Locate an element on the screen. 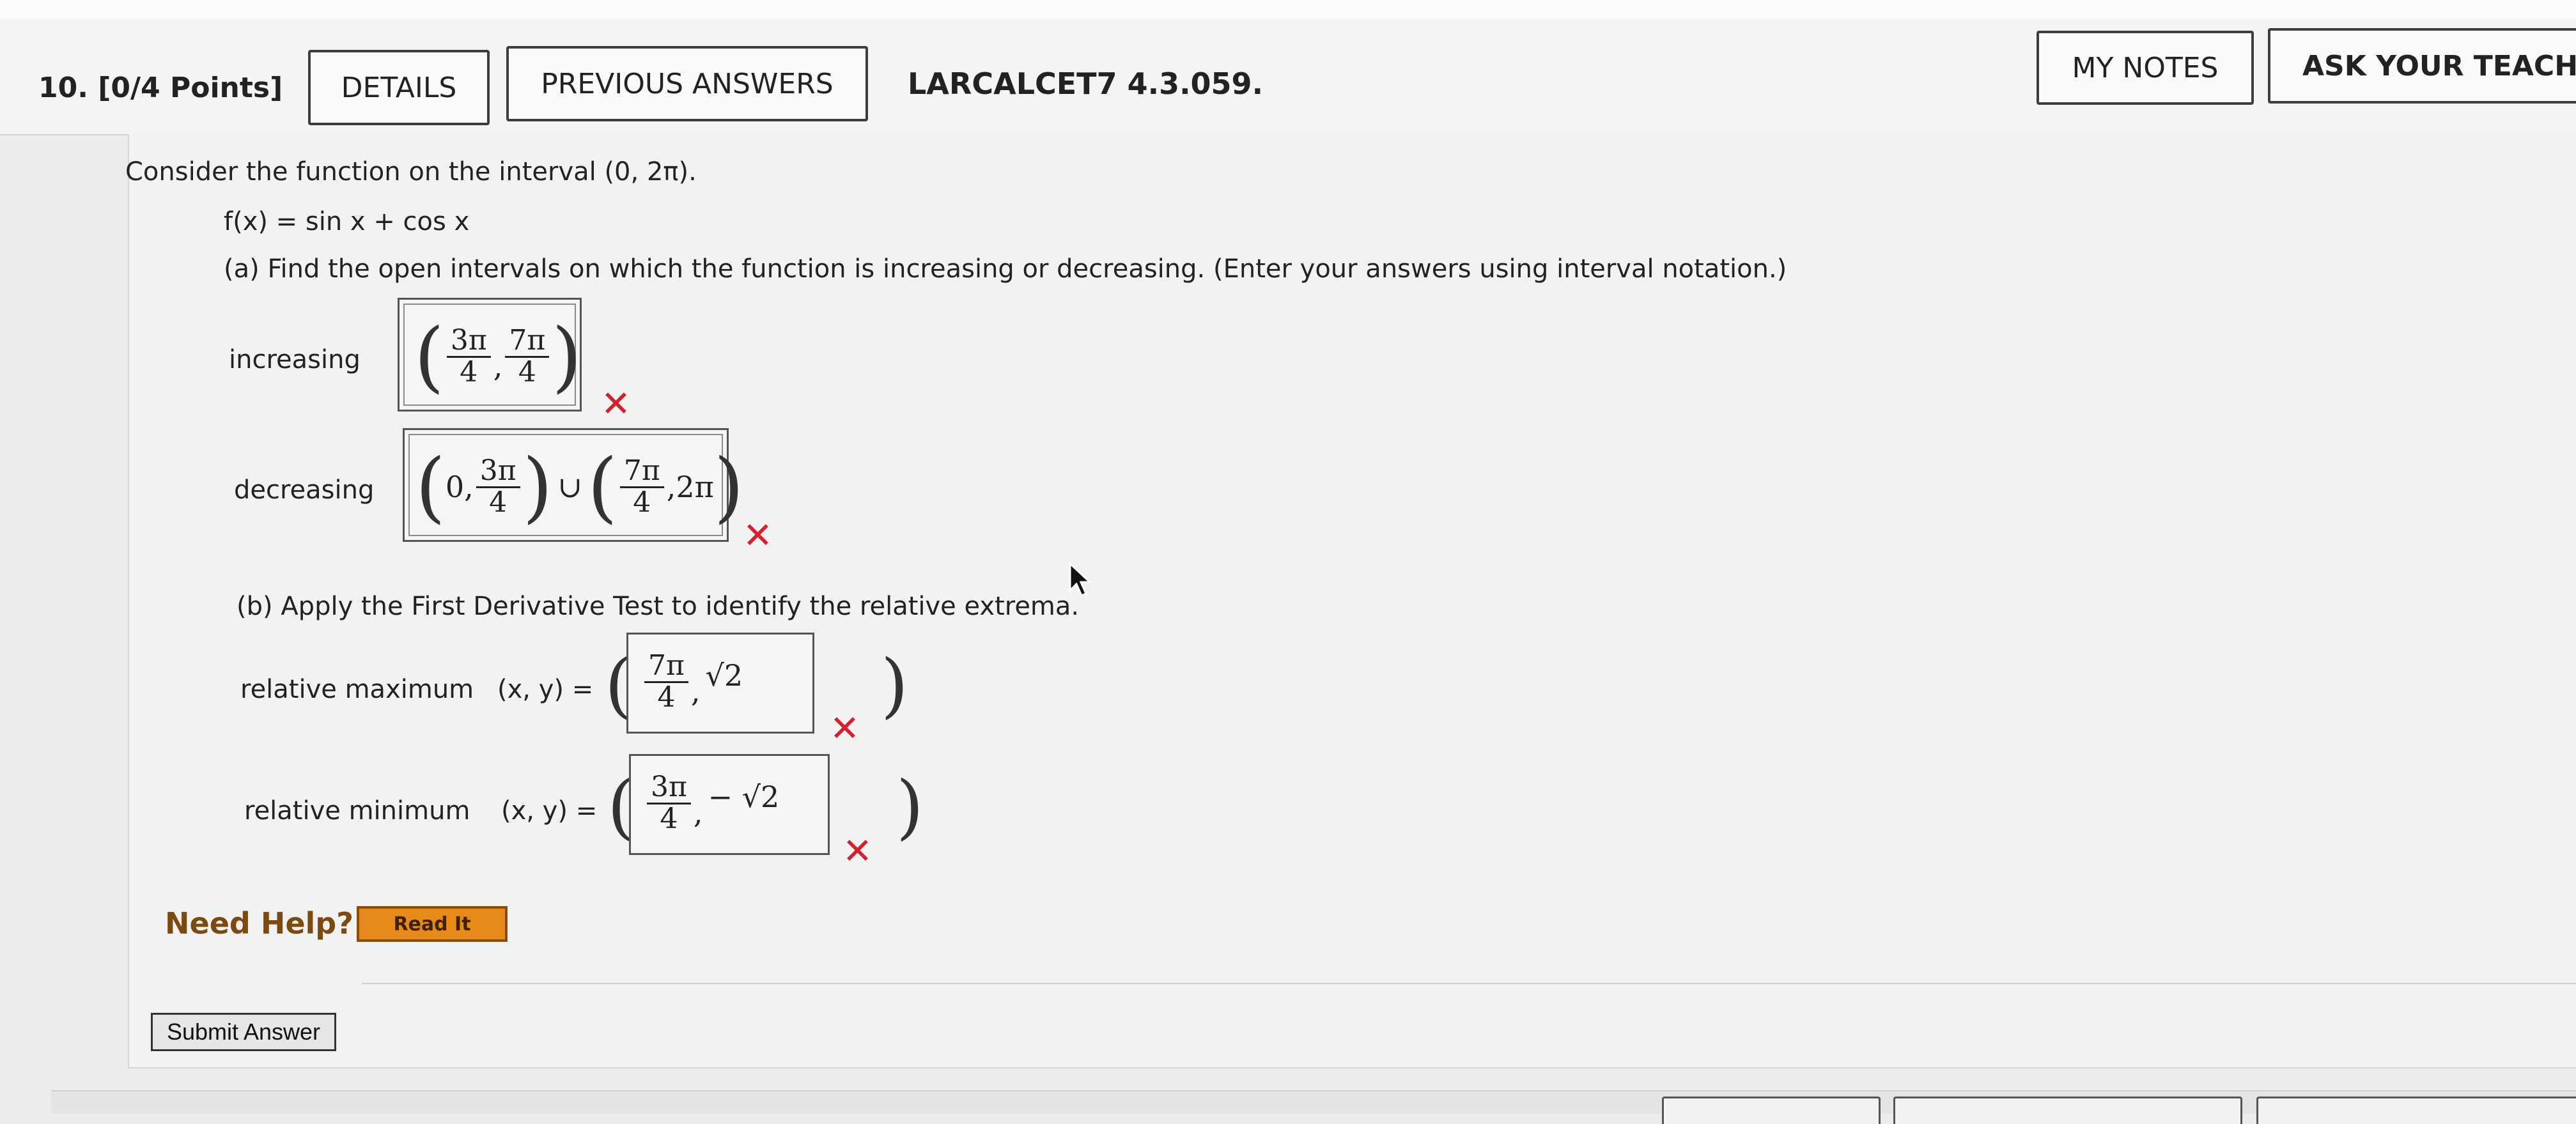  increasing-end-num: 7π is located at coordinates (527, 342).